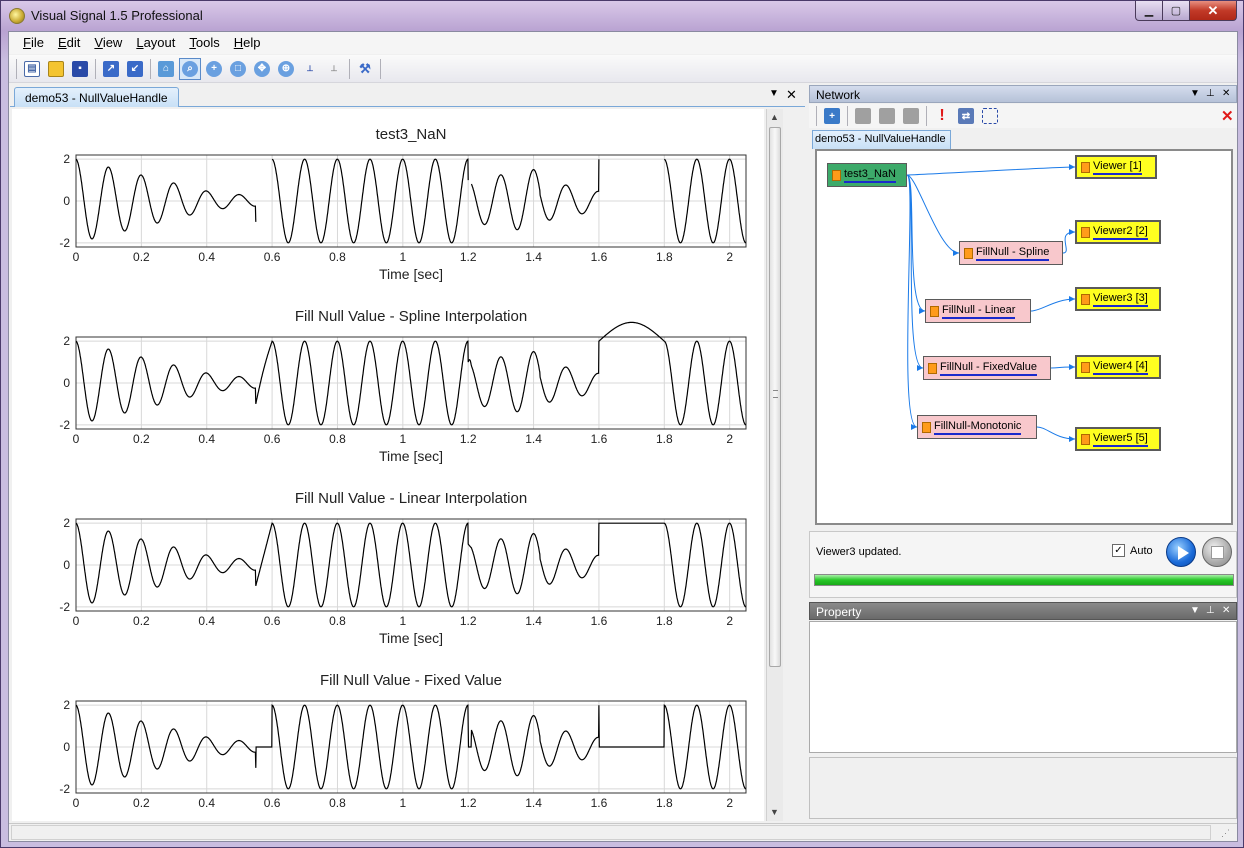  Describe the element at coordinates (37, 42) in the screenshot. I see `menu-label: ile` at that location.